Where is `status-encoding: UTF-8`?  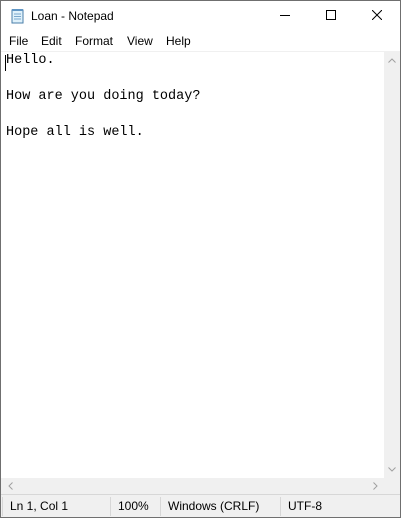 status-encoding: UTF-8 is located at coordinates (305, 506).